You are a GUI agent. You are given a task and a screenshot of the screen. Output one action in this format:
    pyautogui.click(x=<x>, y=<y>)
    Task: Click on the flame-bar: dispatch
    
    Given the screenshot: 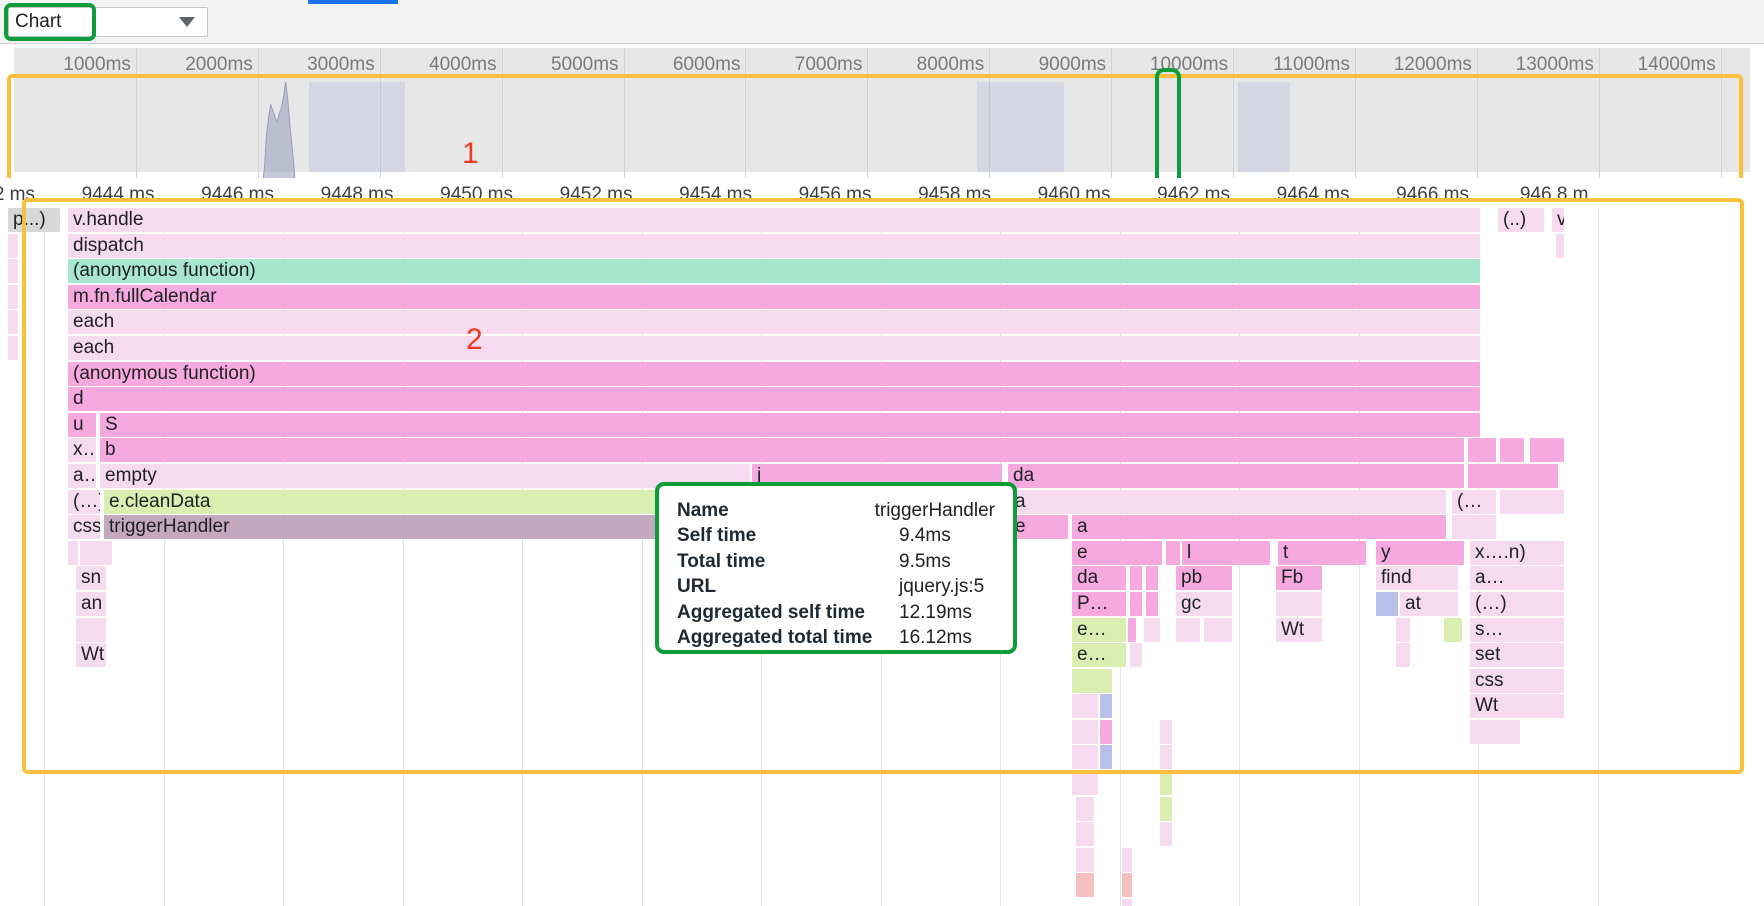 What is the action you would take?
    pyautogui.click(x=774, y=245)
    